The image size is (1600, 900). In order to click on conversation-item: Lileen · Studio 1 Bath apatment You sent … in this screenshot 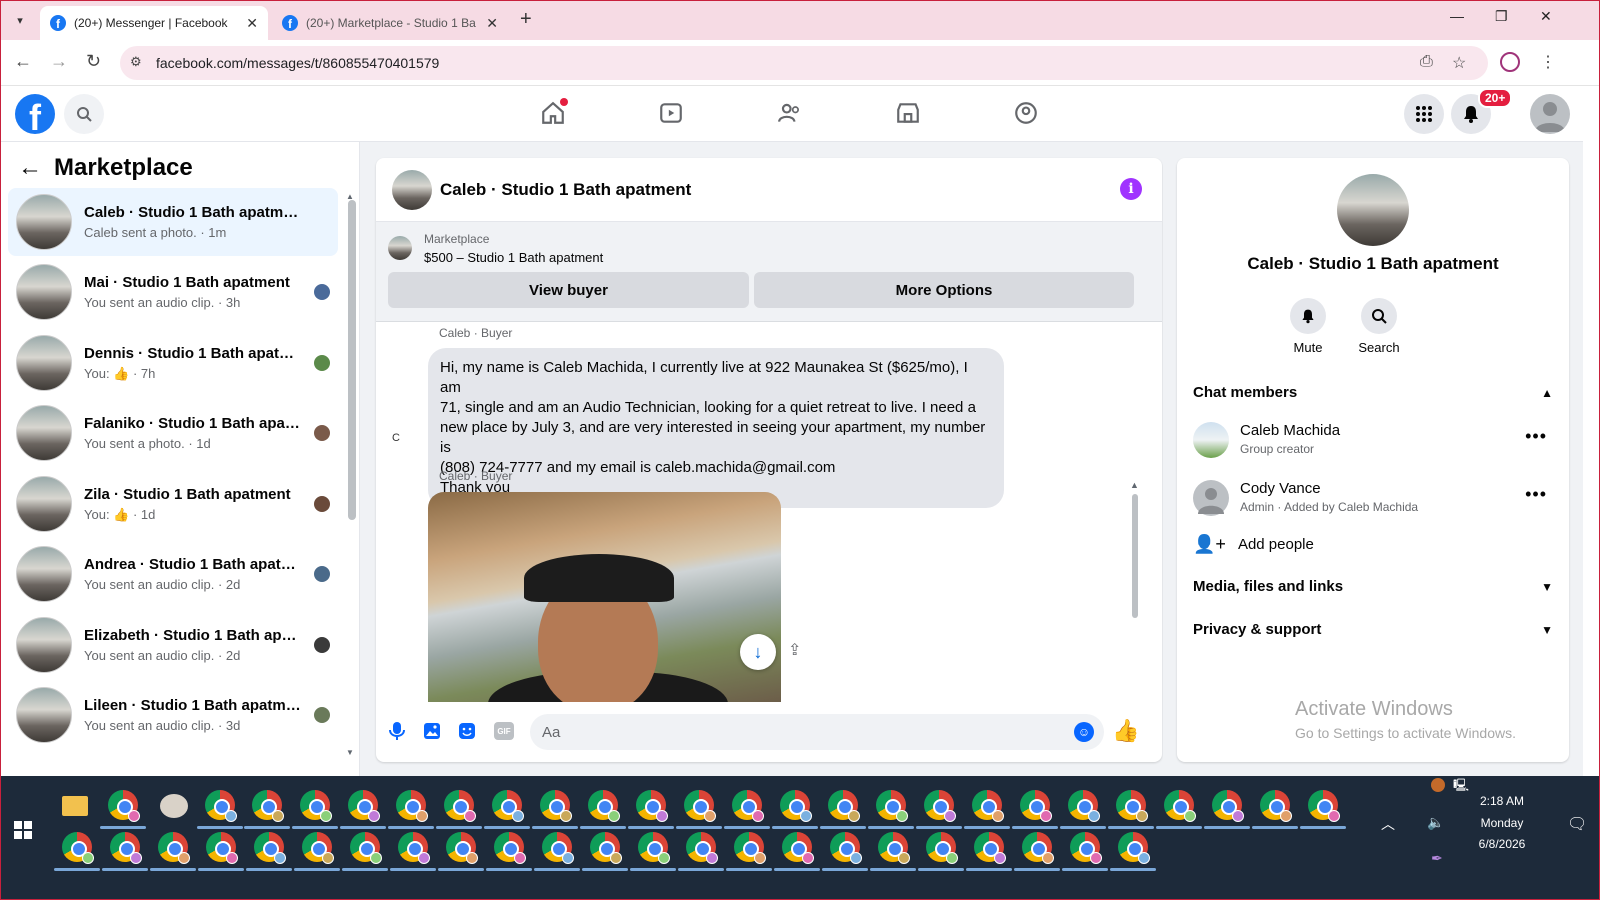, I will do `click(173, 715)`.